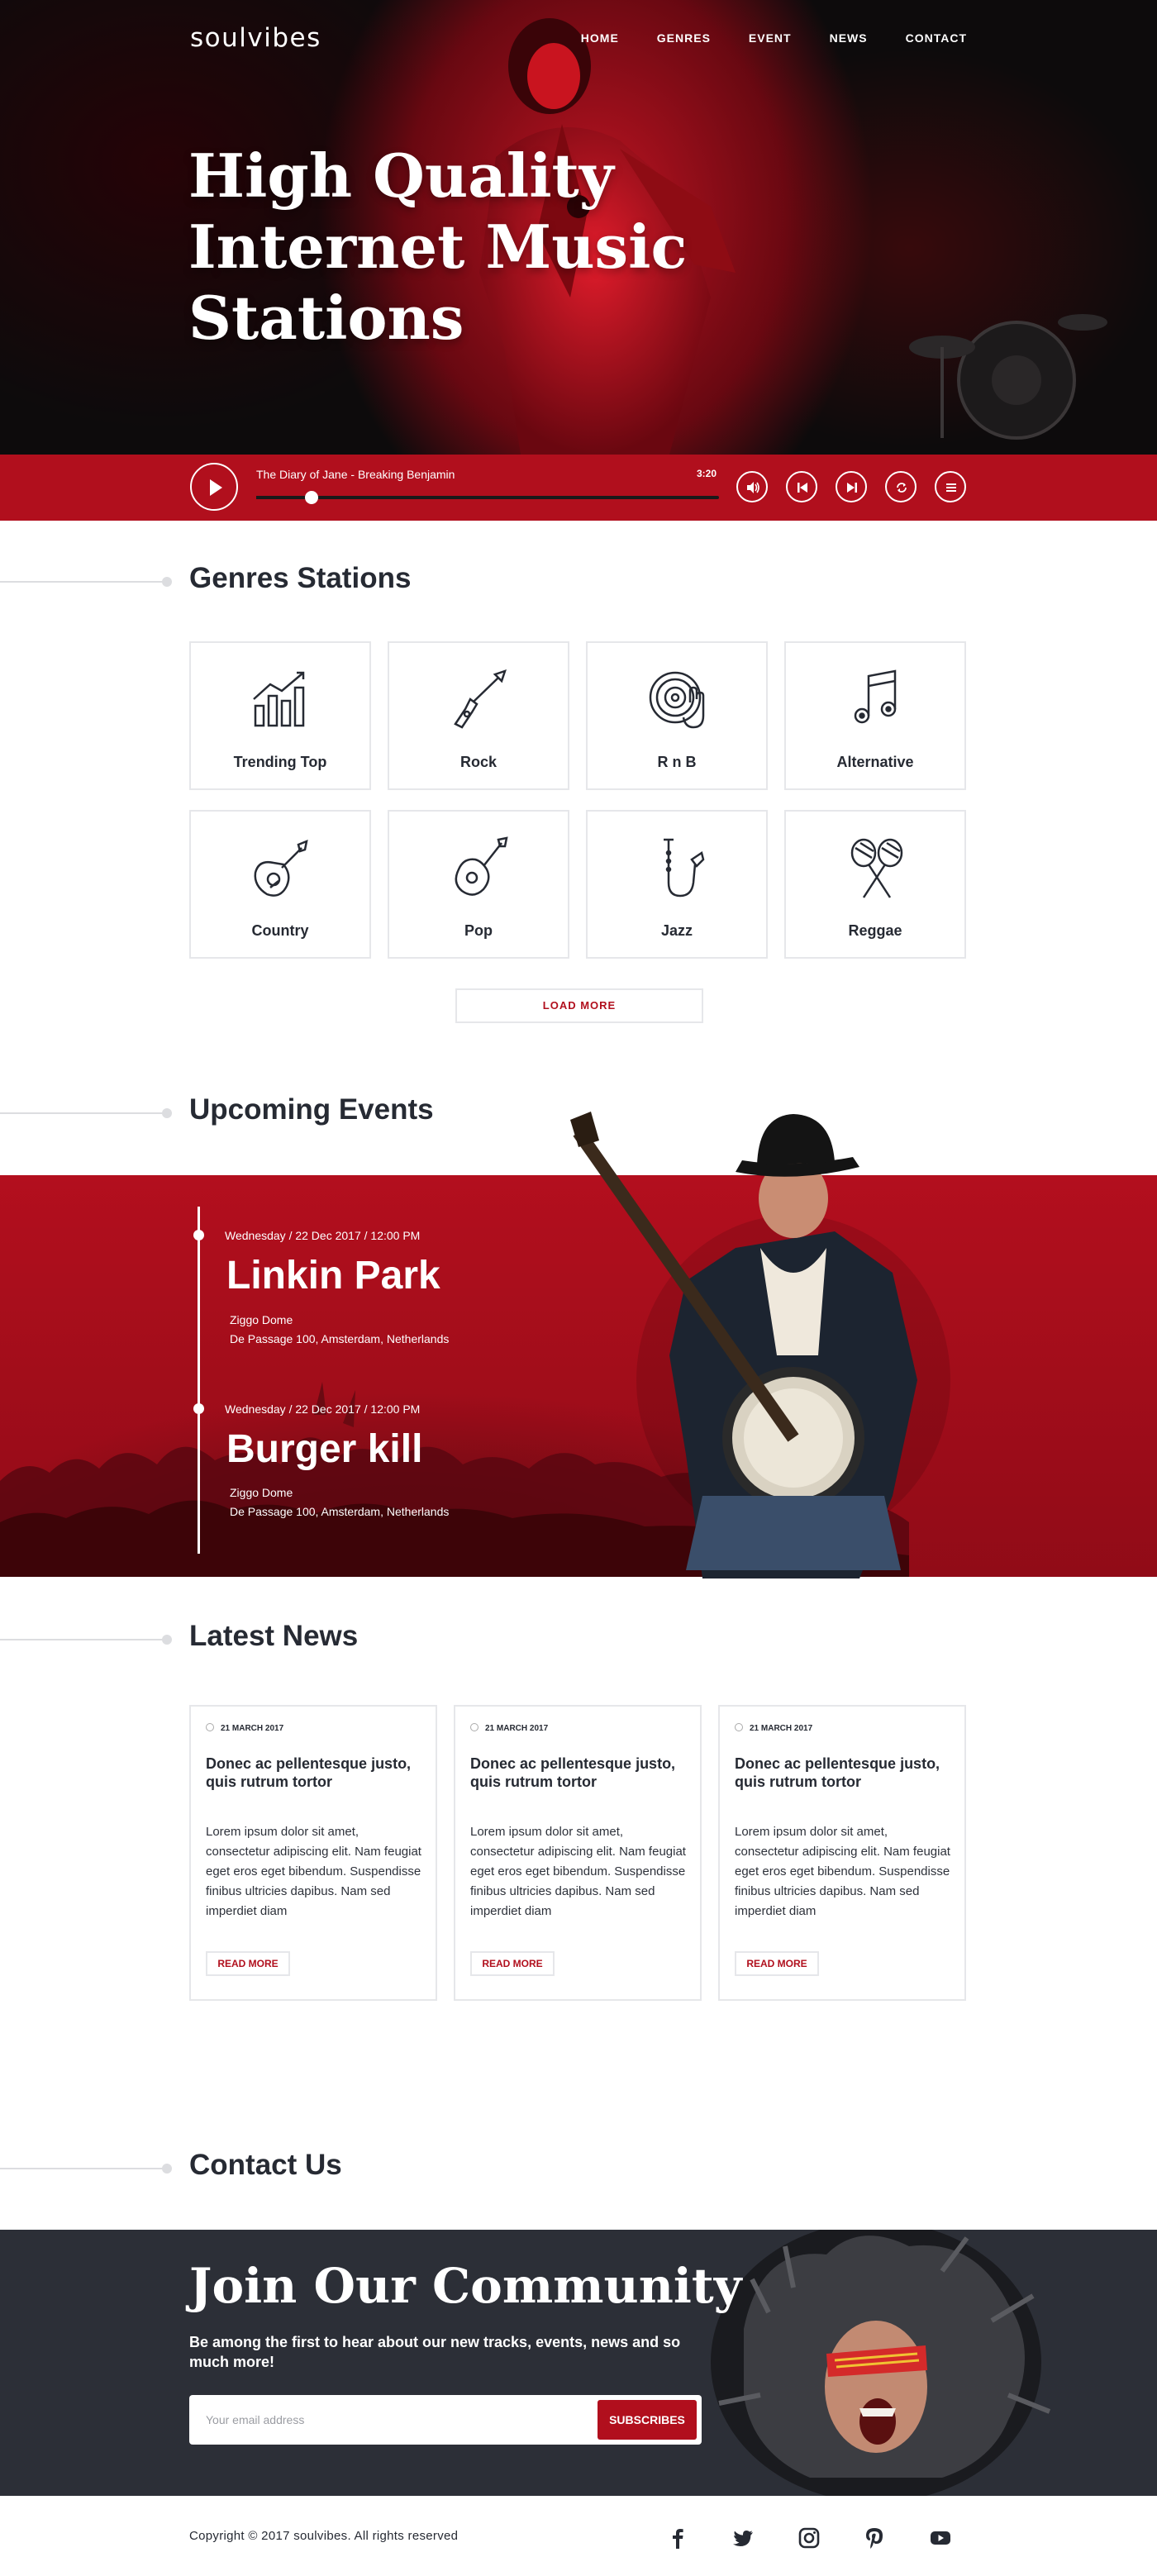  What do you see at coordinates (199, 1381) in the screenshot?
I see `events-timeline` at bounding box center [199, 1381].